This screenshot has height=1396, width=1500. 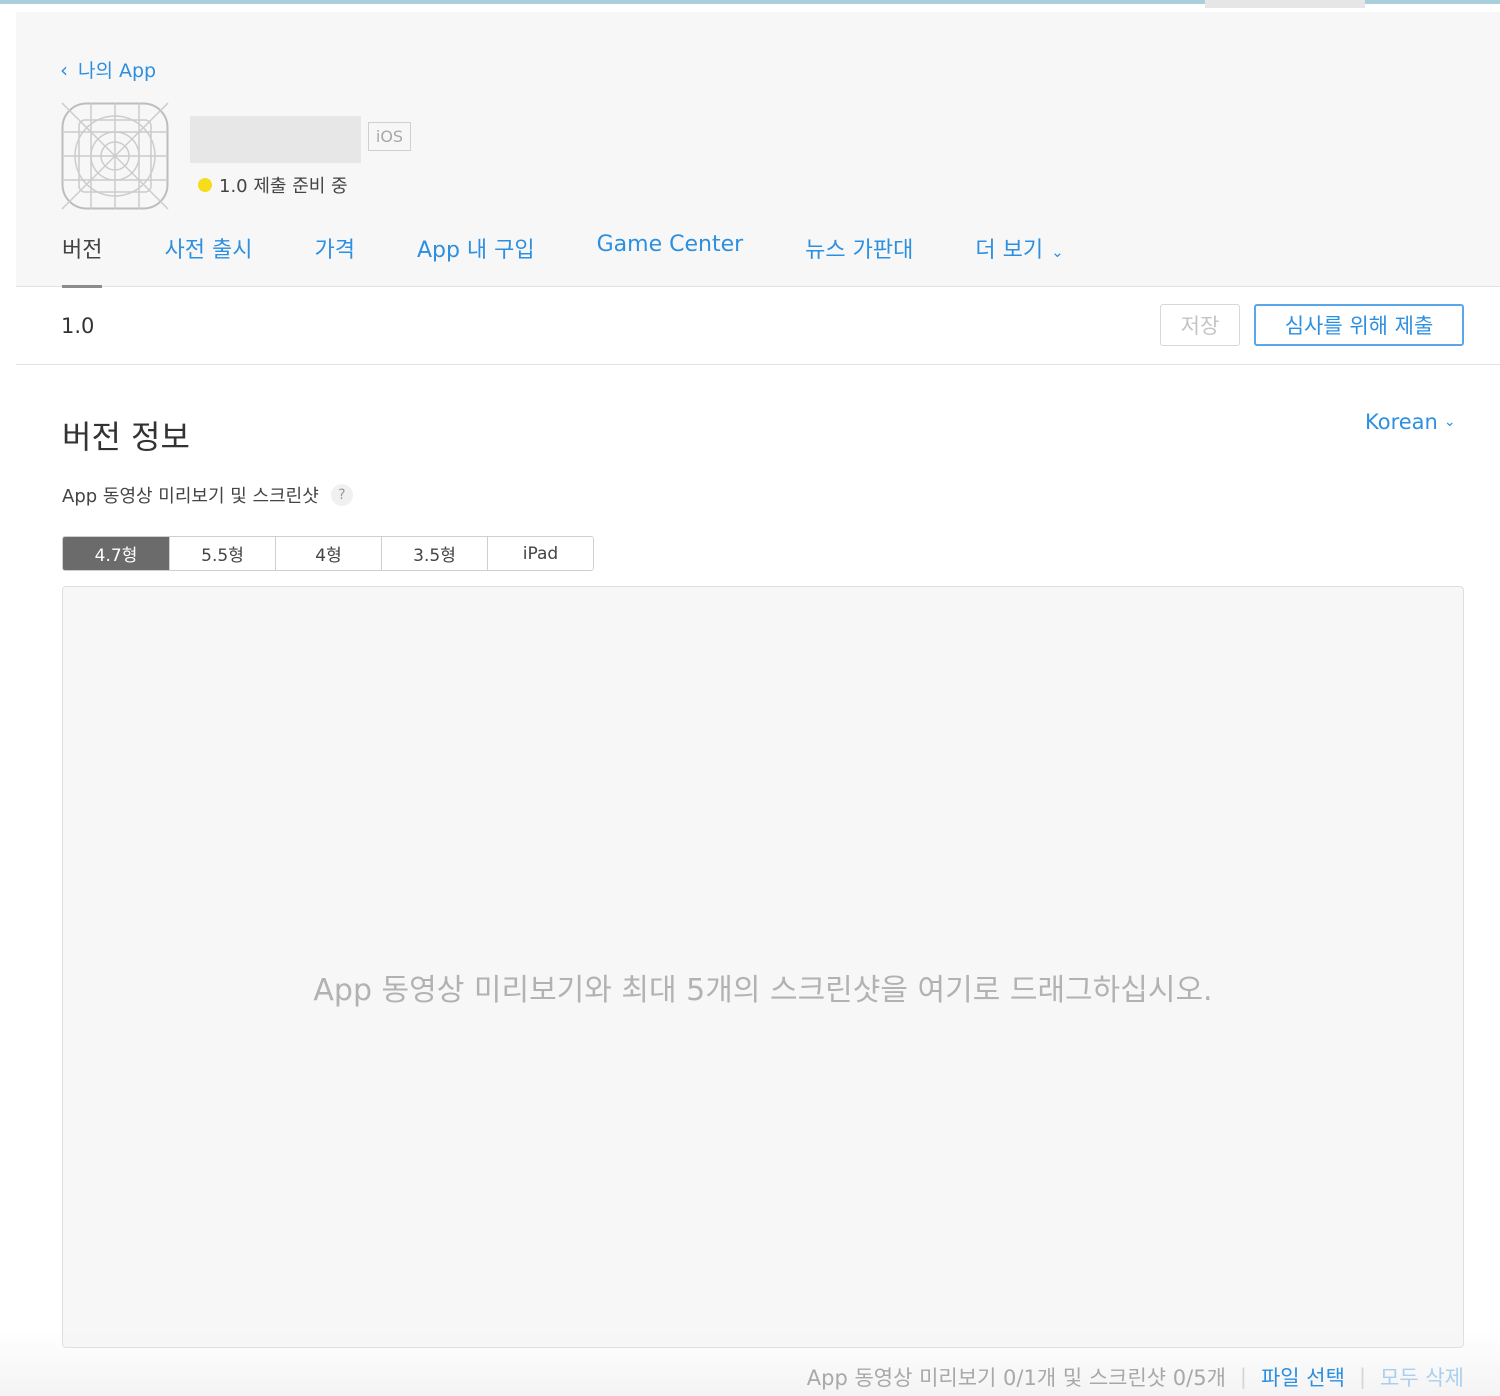 What do you see at coordinates (1401, 422) in the screenshot?
I see `language-label: Korean` at bounding box center [1401, 422].